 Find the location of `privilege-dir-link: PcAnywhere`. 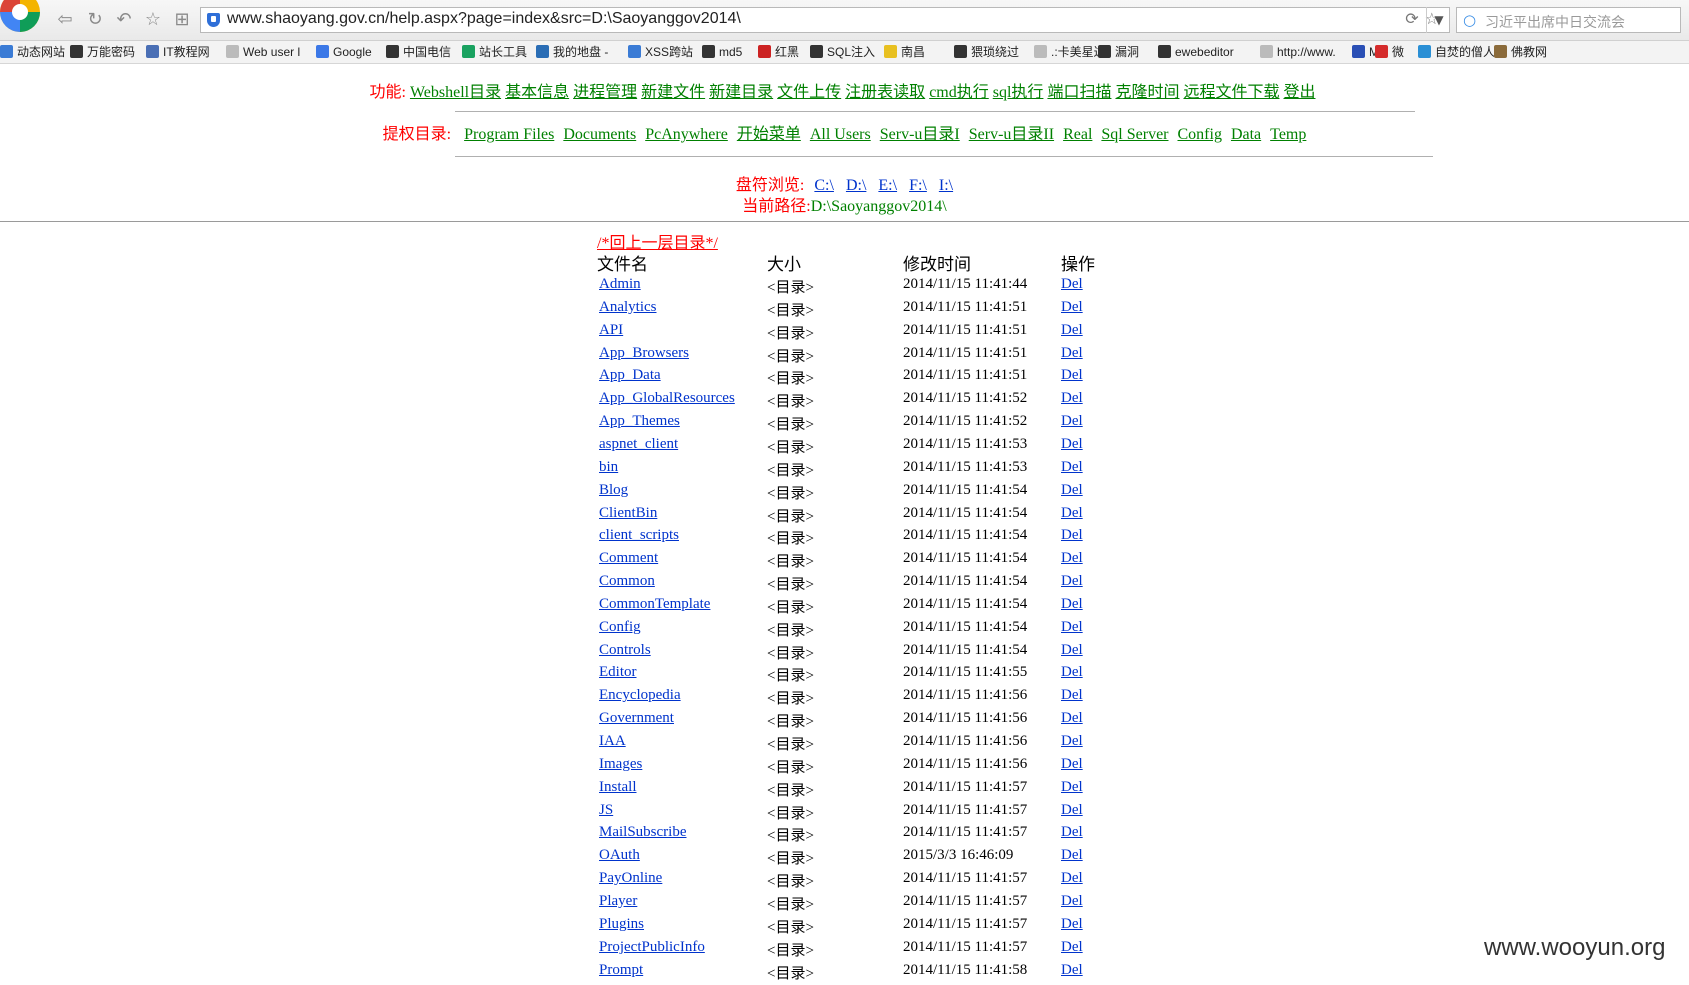

privilege-dir-link: PcAnywhere is located at coordinates (686, 134).